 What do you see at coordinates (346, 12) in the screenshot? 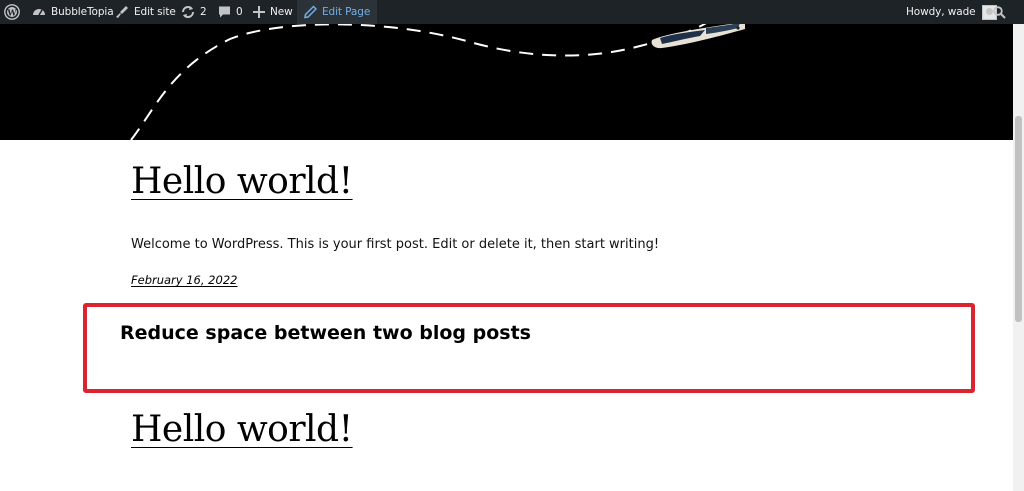
I see `edit-page-label: Edit Page` at bounding box center [346, 12].